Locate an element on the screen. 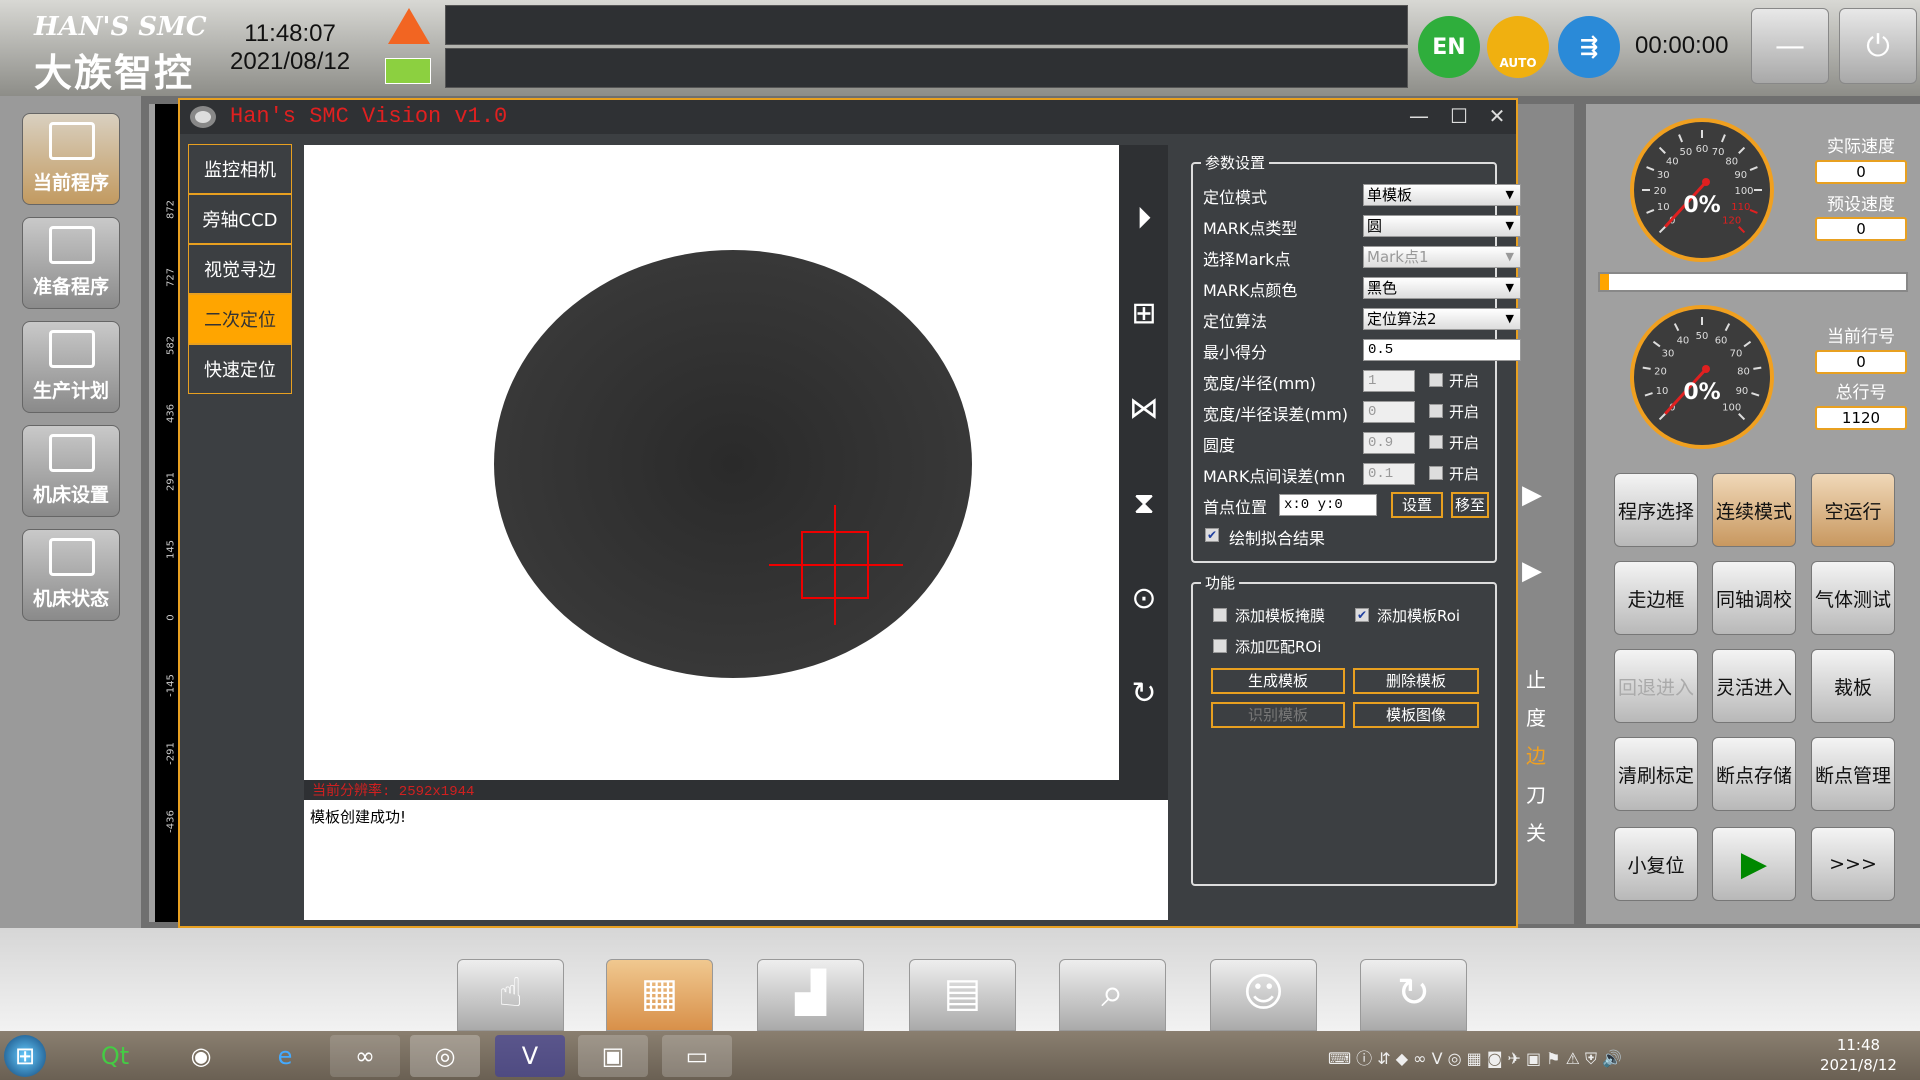 The height and width of the screenshot is (1080, 1920). control-button: >>> is located at coordinates (1853, 864).